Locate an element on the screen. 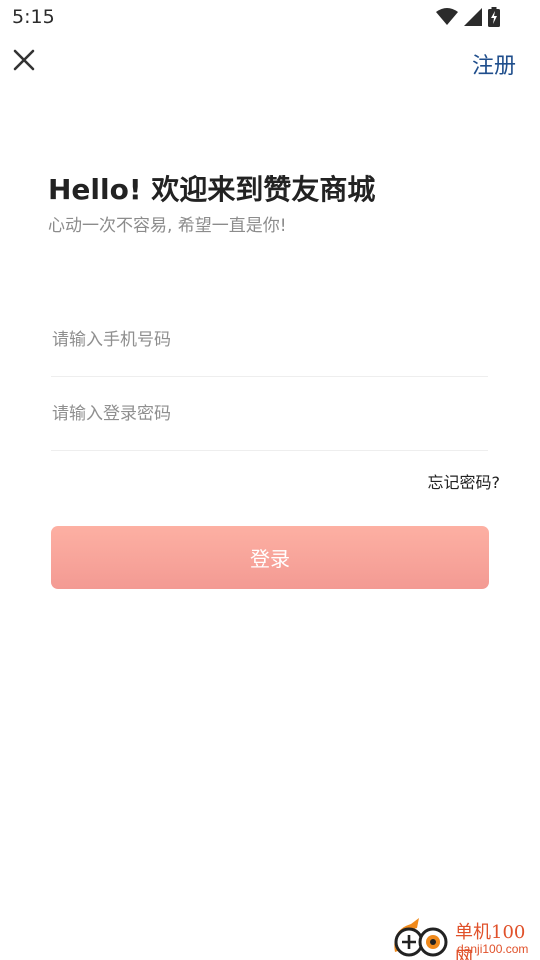  wifi-icon is located at coordinates (447, 17).